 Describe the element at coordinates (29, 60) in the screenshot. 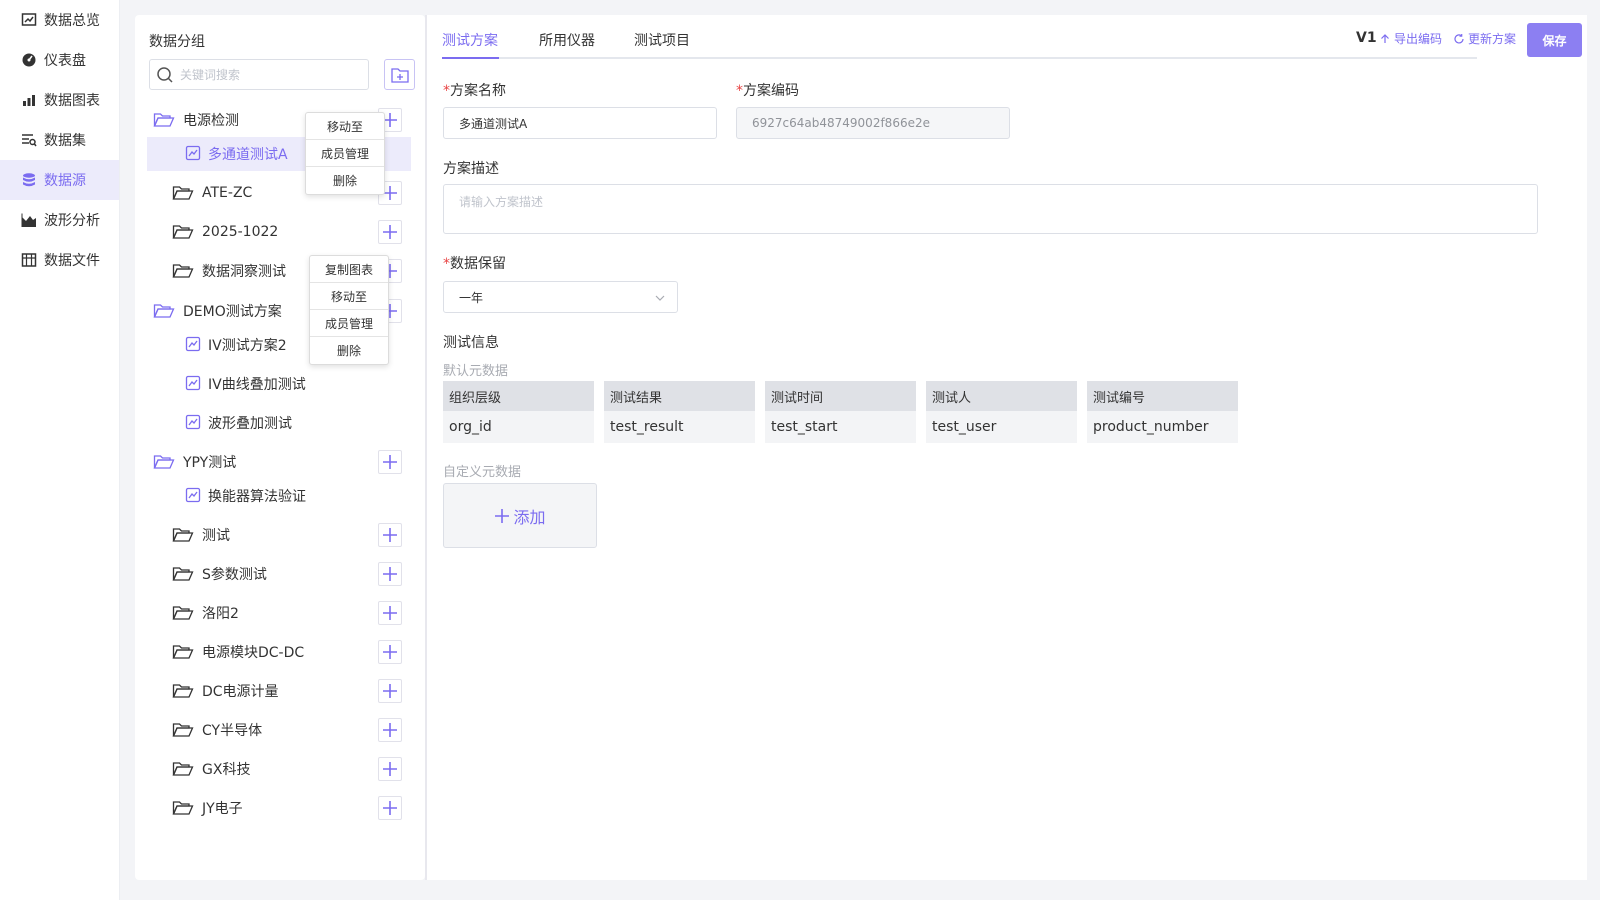

I see `dashboard-icon` at that location.